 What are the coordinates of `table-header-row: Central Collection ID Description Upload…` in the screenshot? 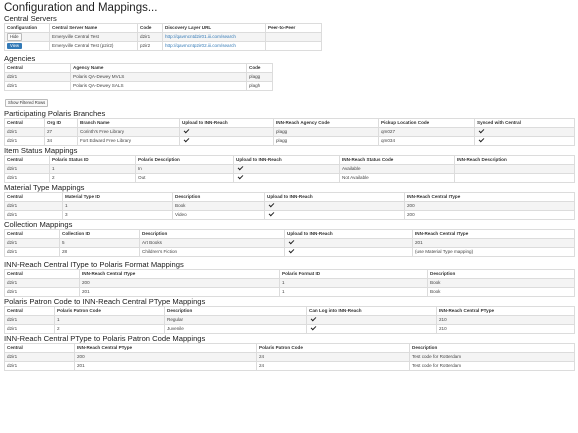 It's located at (289, 234).